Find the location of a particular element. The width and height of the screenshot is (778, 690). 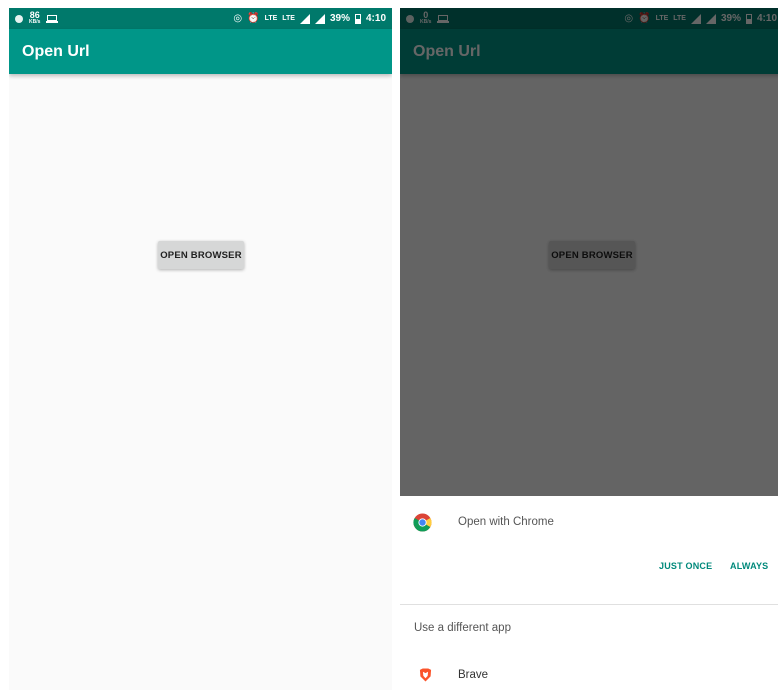

just-once-button: JUST ONCE is located at coordinates (685, 566).